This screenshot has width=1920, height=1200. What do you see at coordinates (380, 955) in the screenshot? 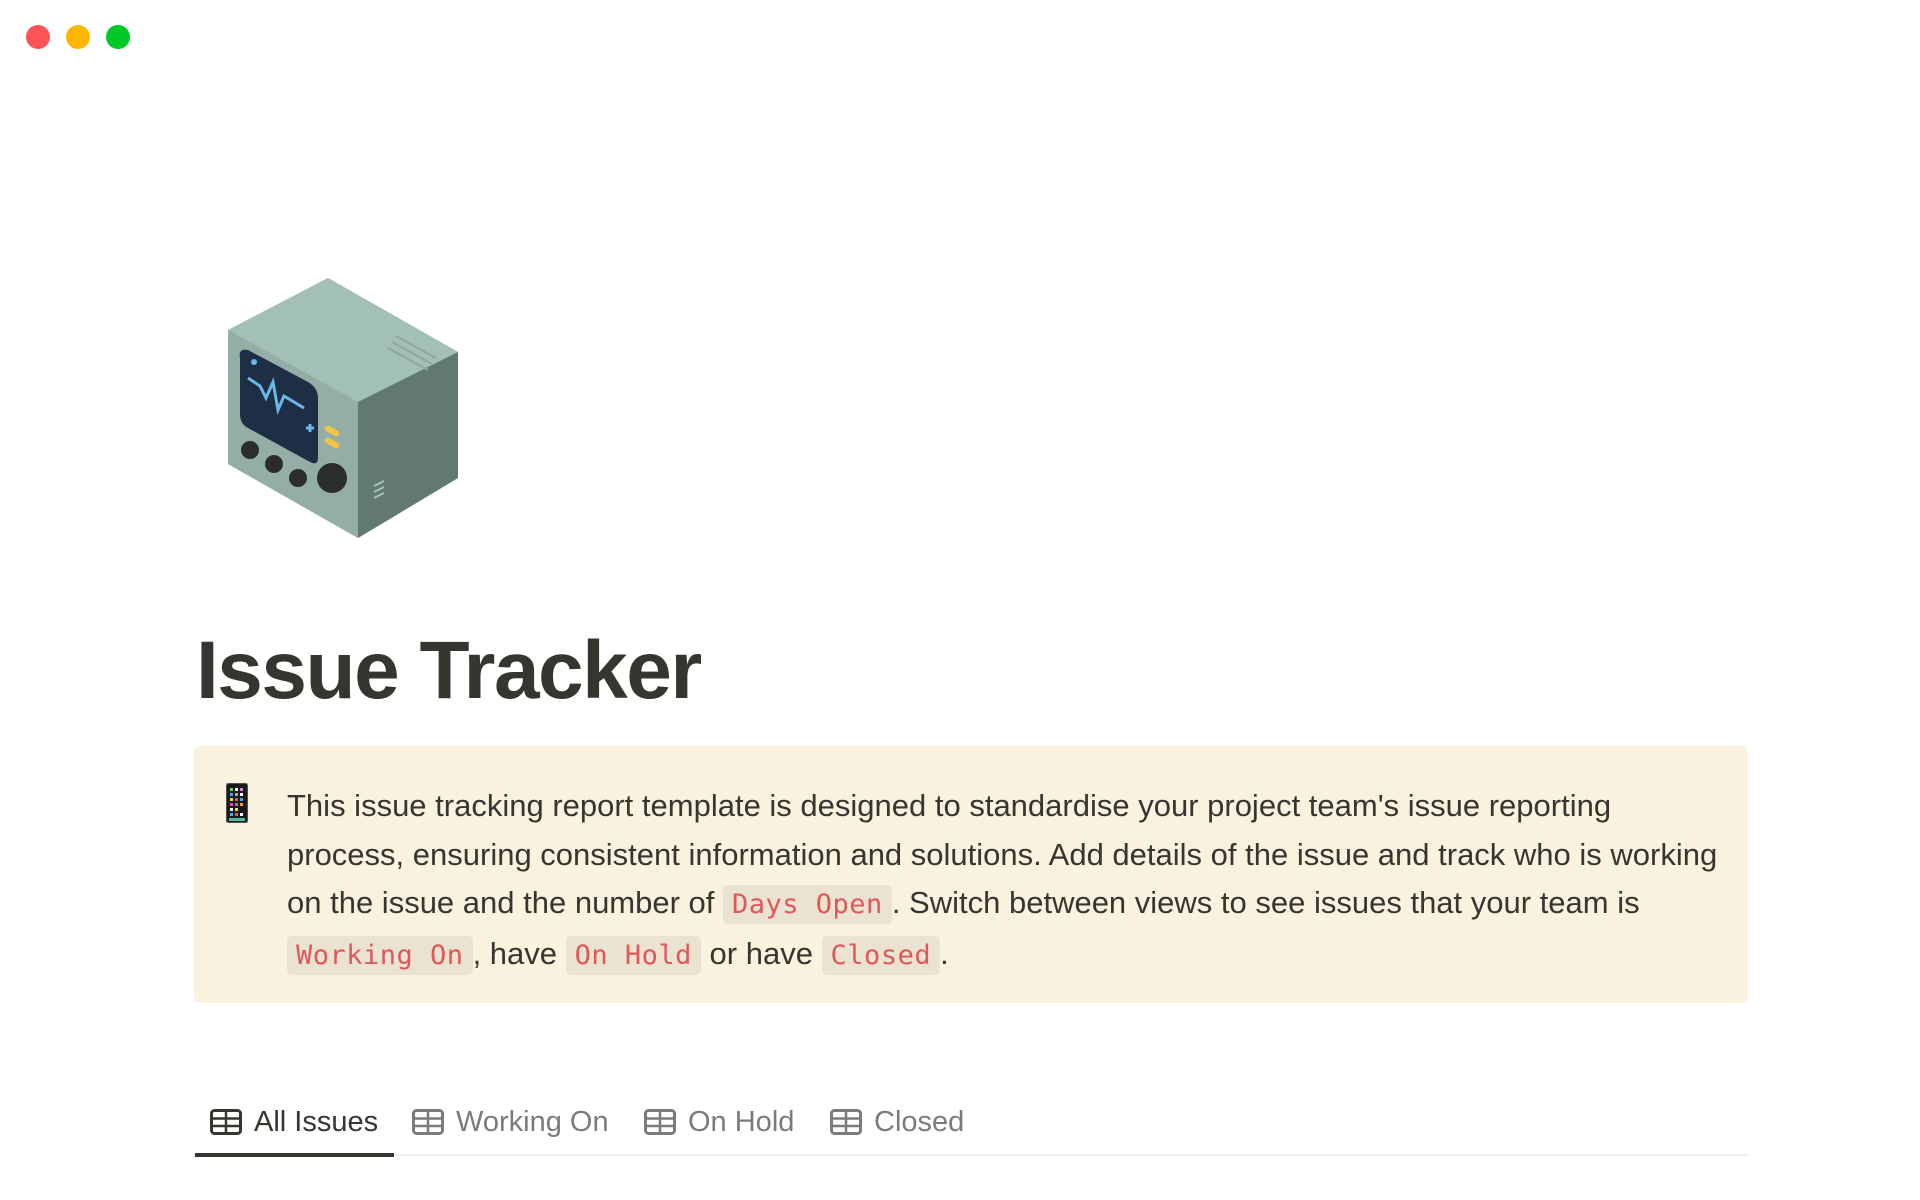
I see `inline-code: Working On` at bounding box center [380, 955].